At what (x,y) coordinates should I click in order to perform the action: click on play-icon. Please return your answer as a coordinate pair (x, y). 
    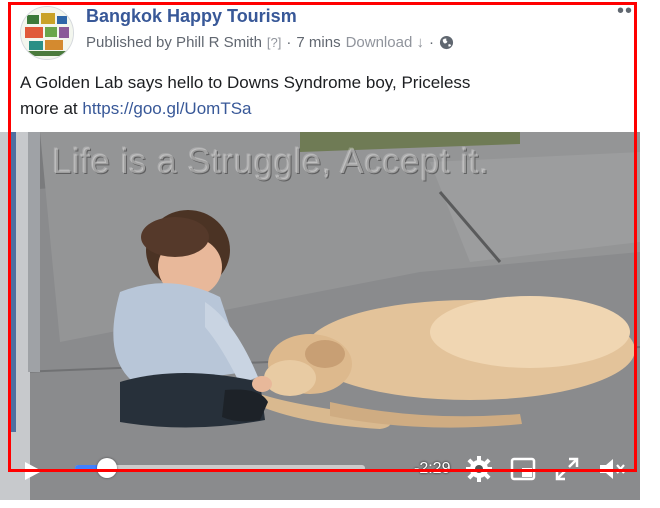
    Looking at the image, I should click on (33, 471).